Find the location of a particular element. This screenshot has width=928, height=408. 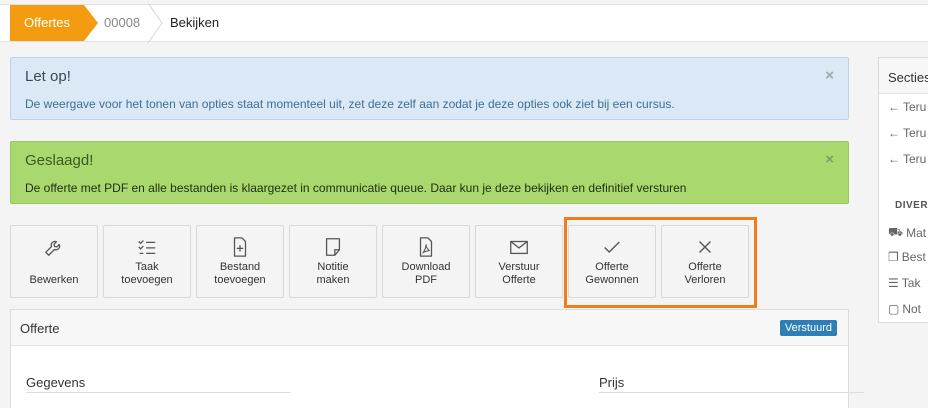

create-note-label-line1: Notitie is located at coordinates (333, 267).